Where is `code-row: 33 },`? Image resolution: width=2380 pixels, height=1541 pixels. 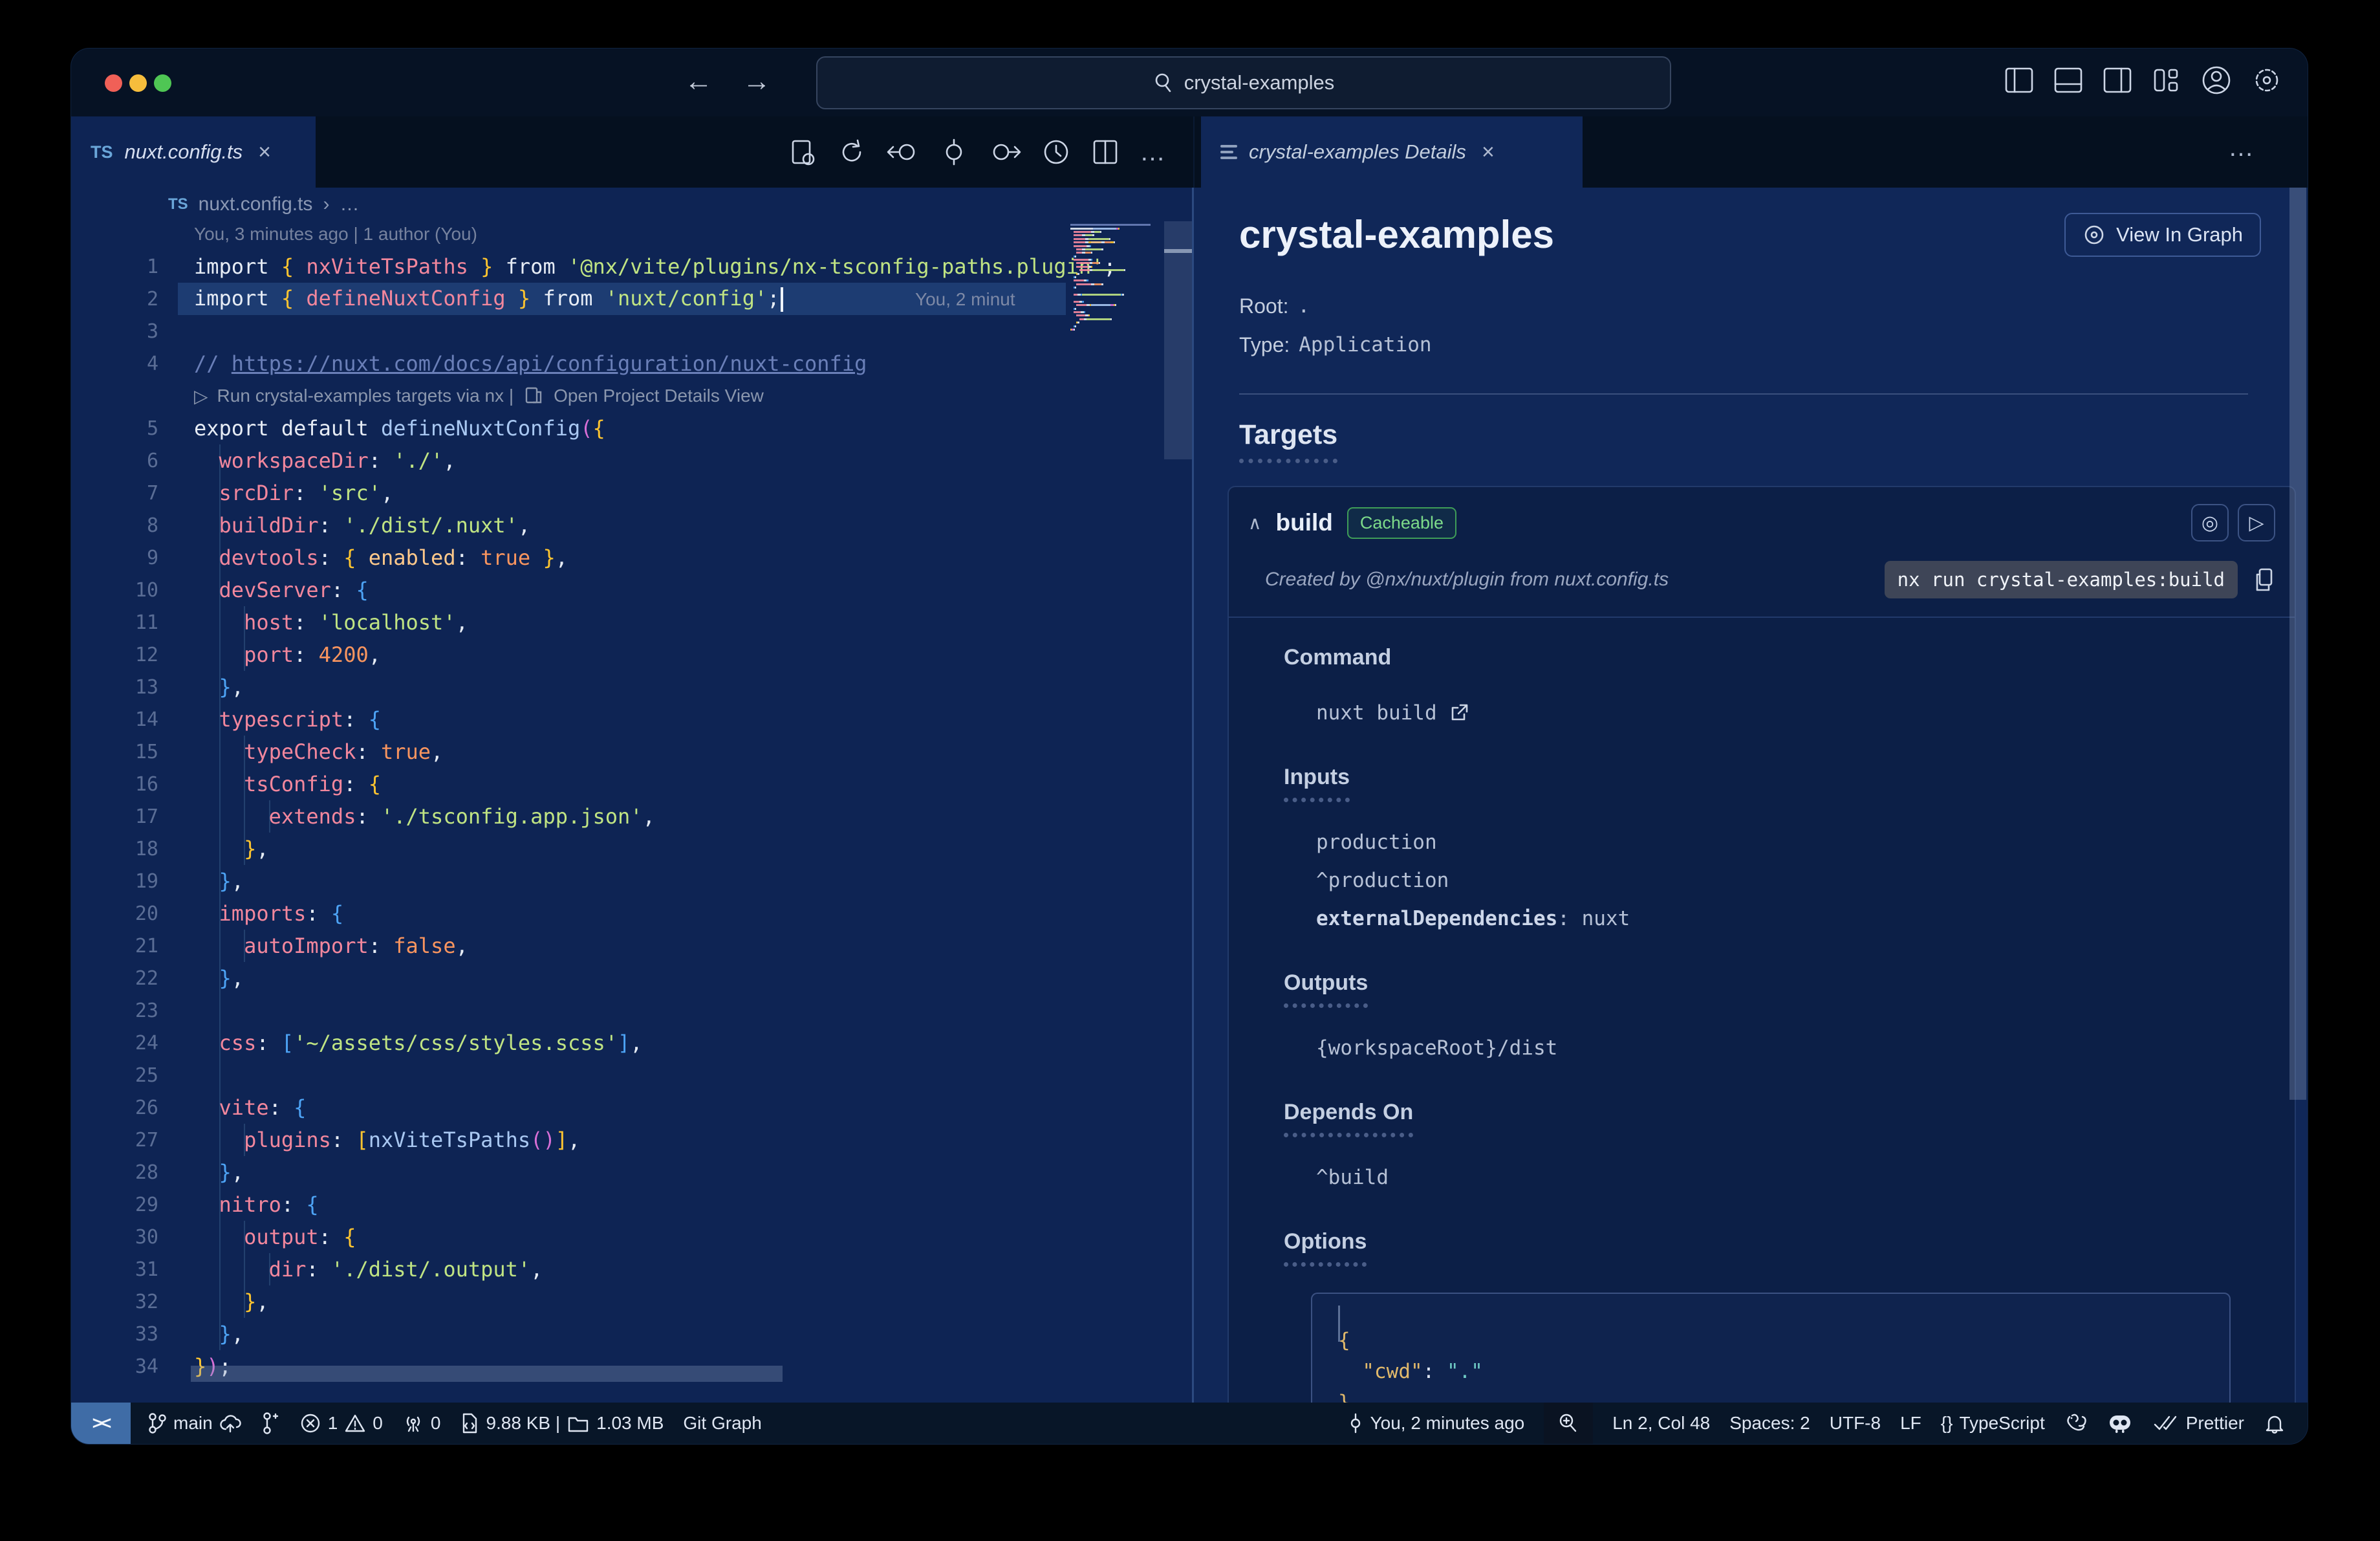 code-row: 33 }, is located at coordinates (568, 1334).